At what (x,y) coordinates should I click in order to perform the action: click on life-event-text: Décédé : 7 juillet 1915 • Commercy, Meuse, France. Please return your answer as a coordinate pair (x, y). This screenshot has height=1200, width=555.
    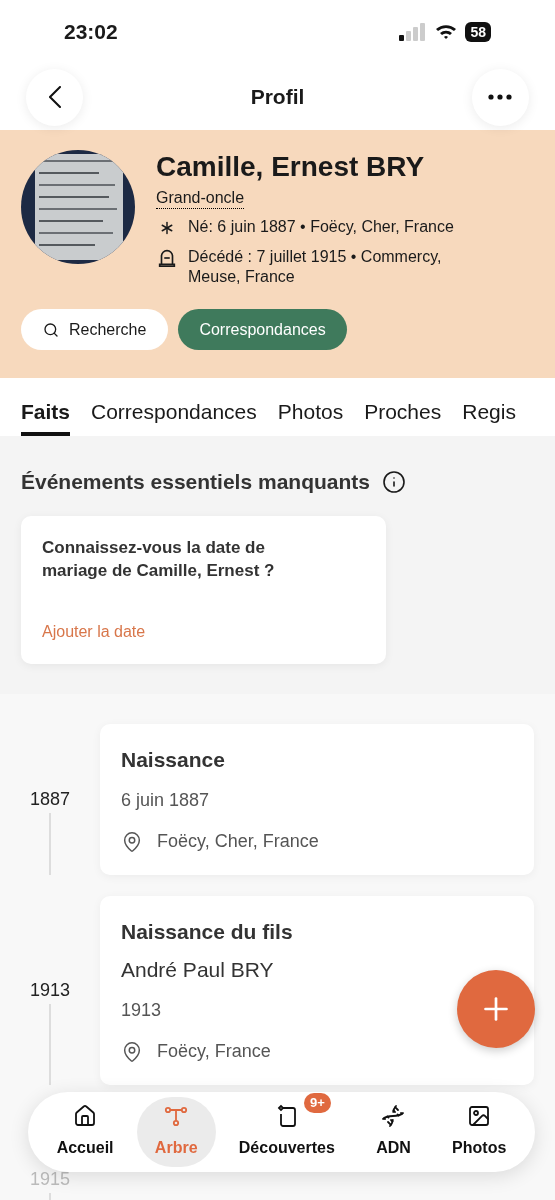
    Looking at the image, I should click on (315, 267).